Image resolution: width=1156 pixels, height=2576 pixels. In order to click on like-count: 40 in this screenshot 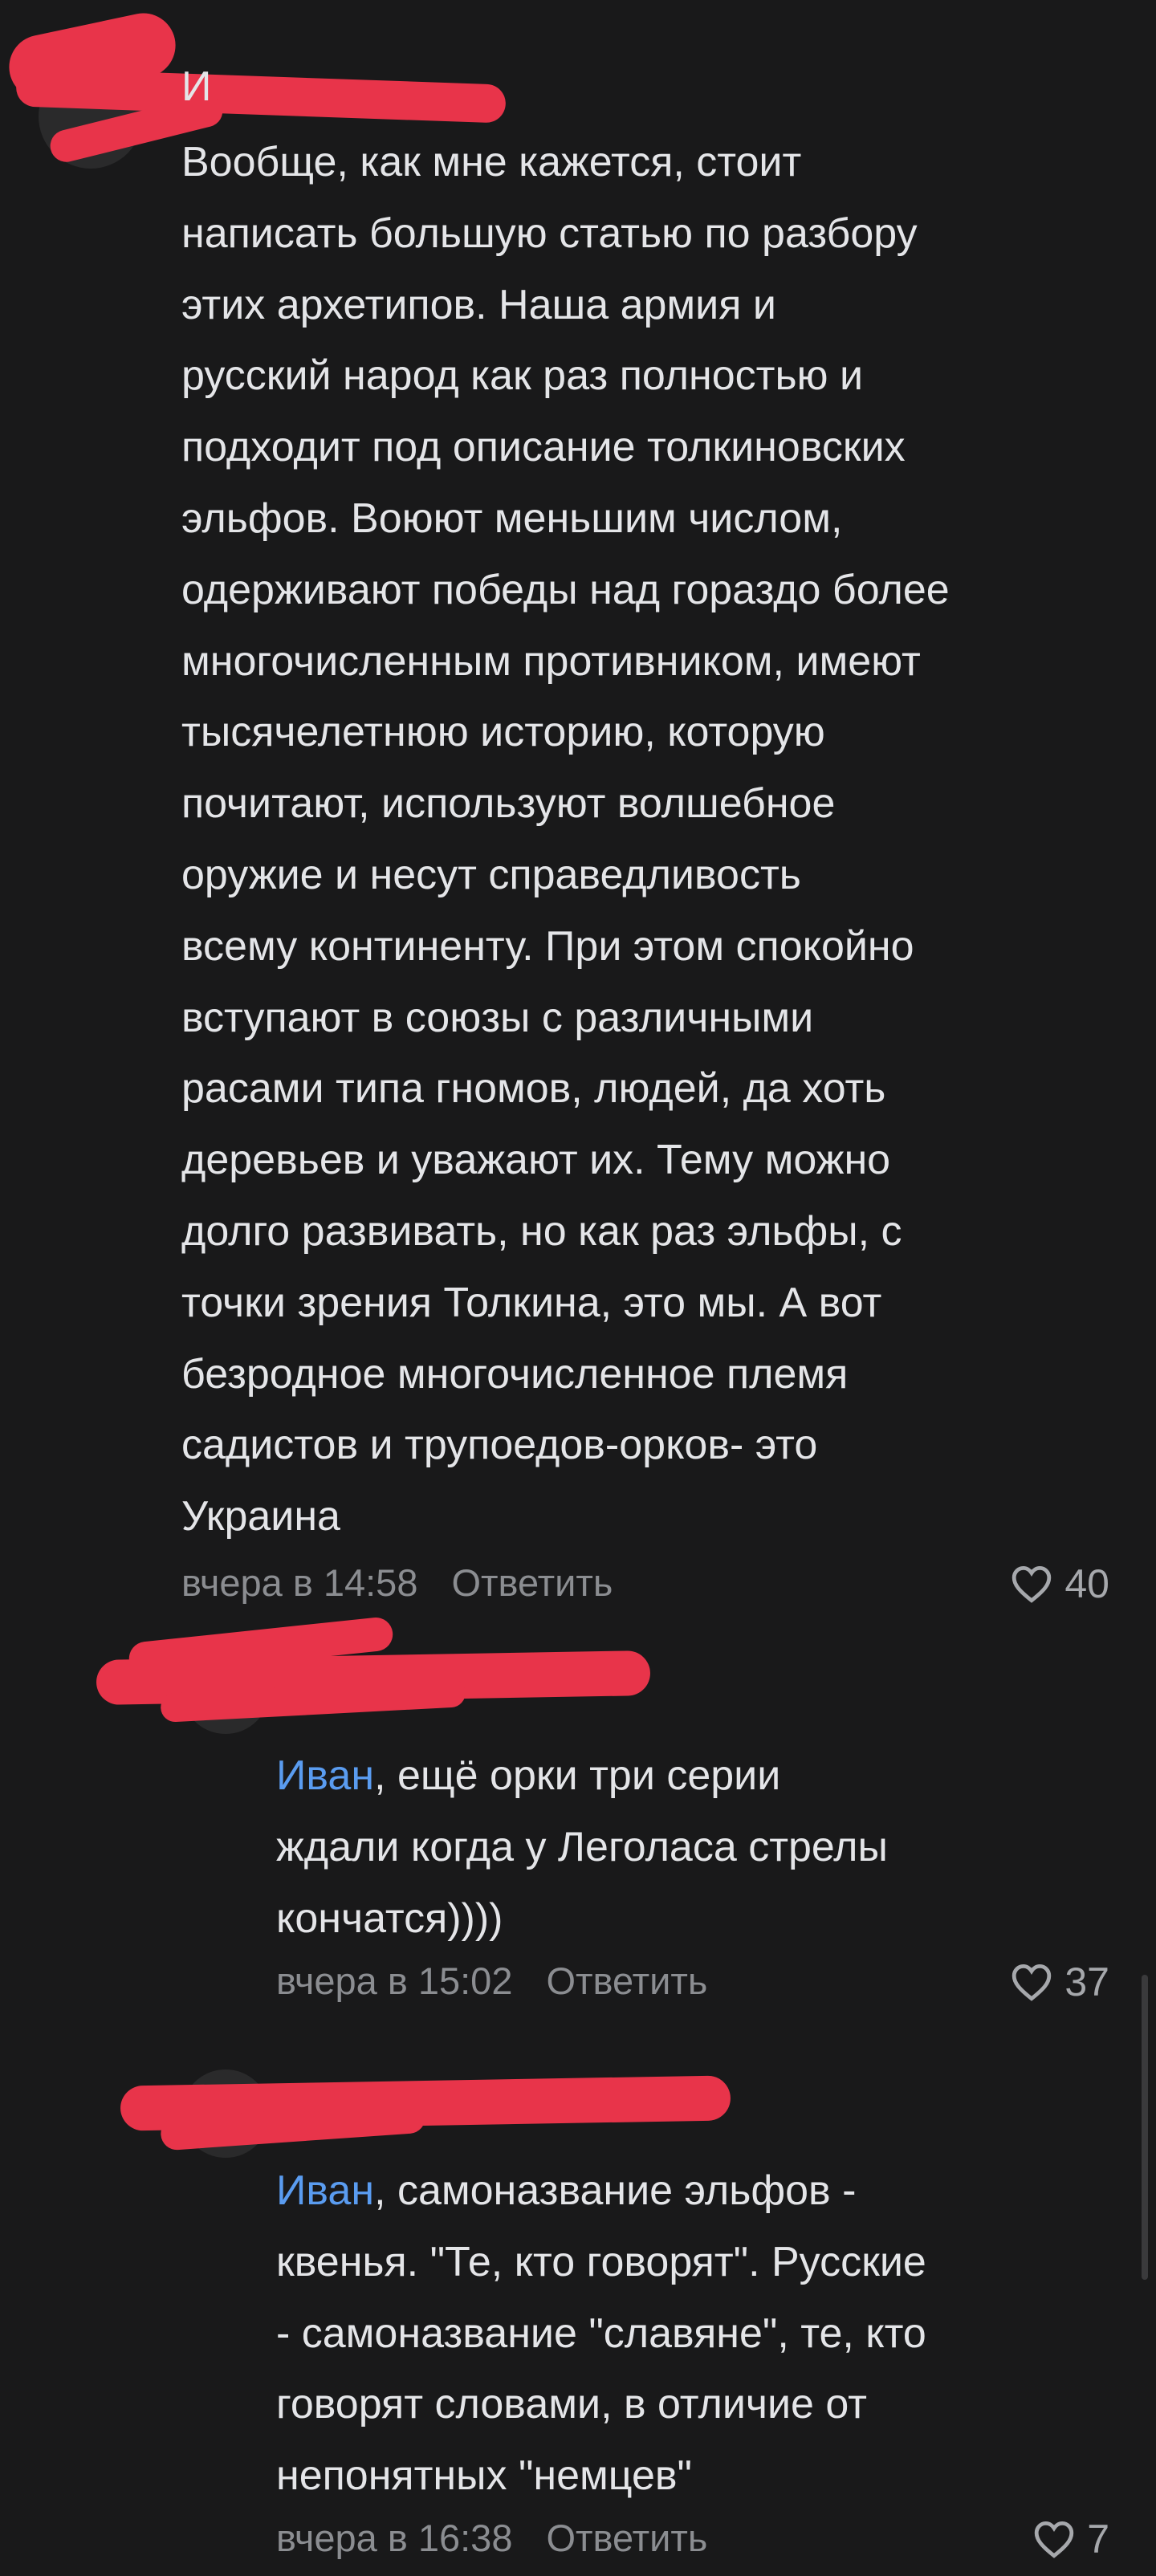, I will do `click(1086, 1583)`.